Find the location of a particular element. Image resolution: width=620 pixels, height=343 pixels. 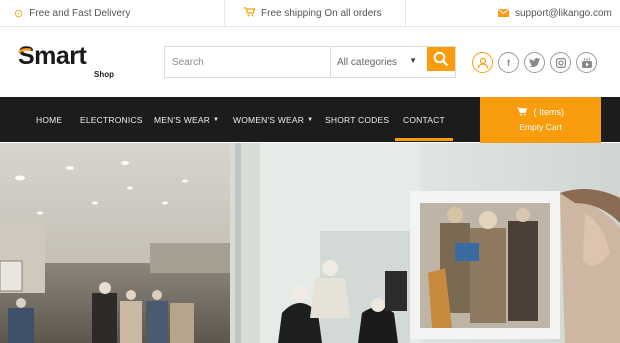

nav-item-womens-wear: WOMEN'S WEAR ▼ is located at coordinates (273, 119).